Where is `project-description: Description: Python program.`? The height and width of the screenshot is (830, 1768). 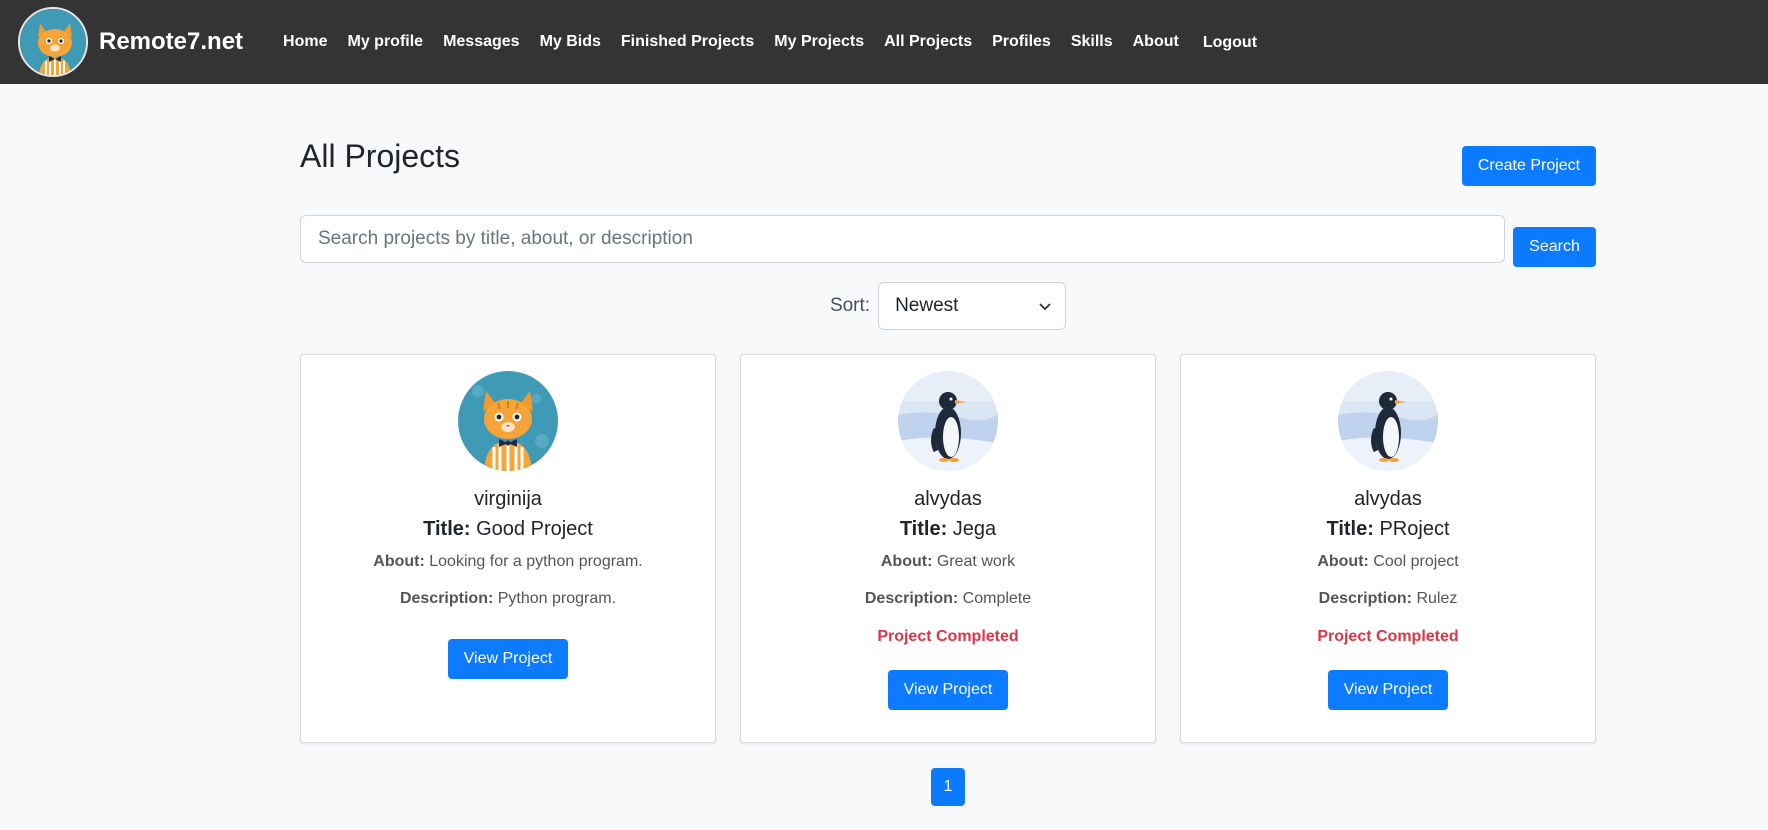 project-description: Description: Python program. is located at coordinates (508, 599).